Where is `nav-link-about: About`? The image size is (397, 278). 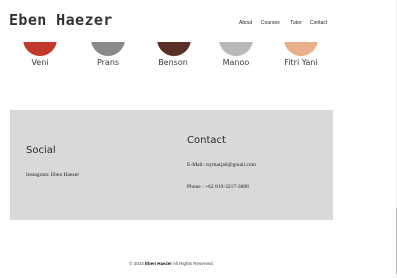 nav-link-about: About is located at coordinates (245, 23).